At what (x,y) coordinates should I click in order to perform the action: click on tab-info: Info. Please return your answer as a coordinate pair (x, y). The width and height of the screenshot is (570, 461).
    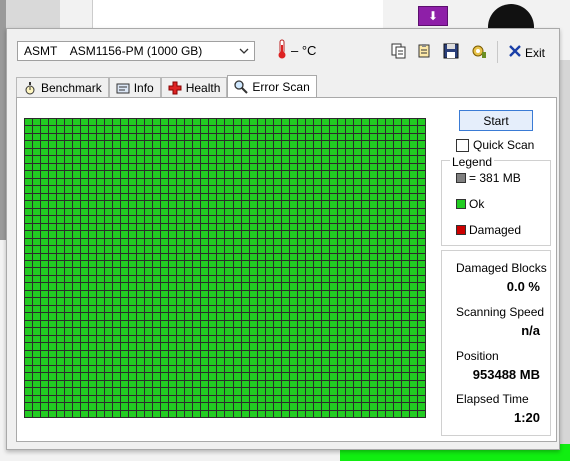
    Looking at the image, I should click on (134, 87).